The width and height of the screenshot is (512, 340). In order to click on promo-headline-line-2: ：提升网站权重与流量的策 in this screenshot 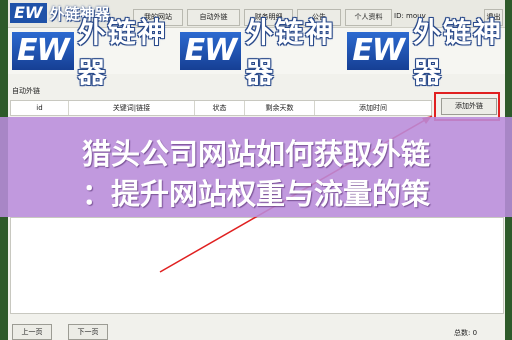, I will do `click(255, 194)`.